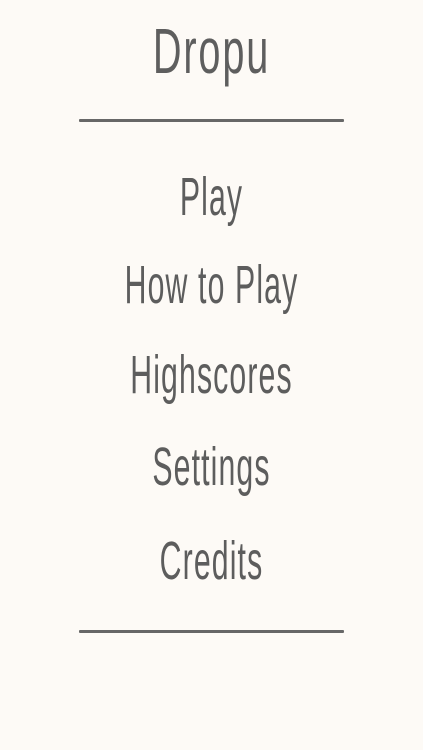 The image size is (423, 750). Describe the element at coordinates (211, 197) in the screenshot. I see `play-button: Play` at that location.